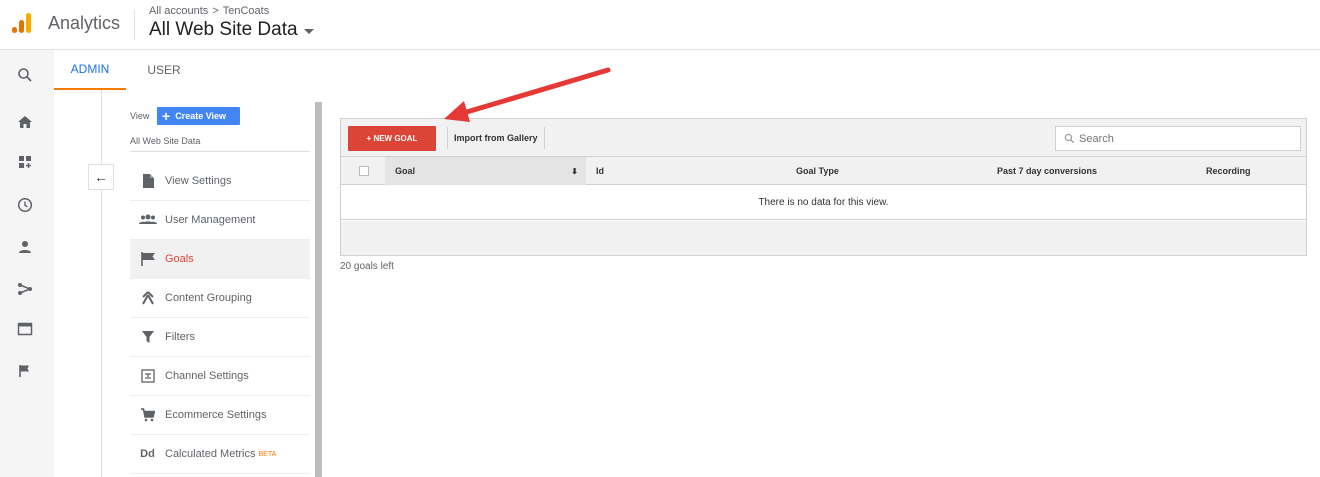 The width and height of the screenshot is (1320, 477). Describe the element at coordinates (220, 151) in the screenshot. I see `view-selector-underline` at that location.